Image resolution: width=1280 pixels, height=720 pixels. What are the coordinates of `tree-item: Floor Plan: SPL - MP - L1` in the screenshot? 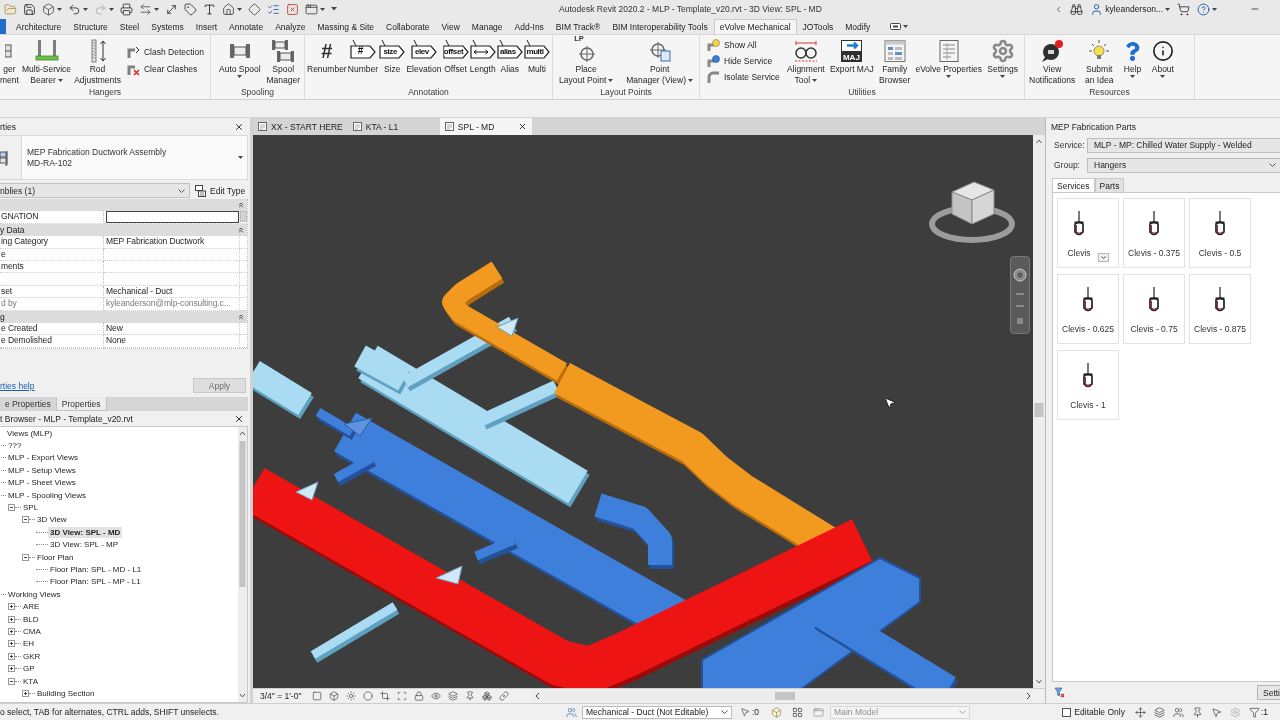 It's located at (95, 582).